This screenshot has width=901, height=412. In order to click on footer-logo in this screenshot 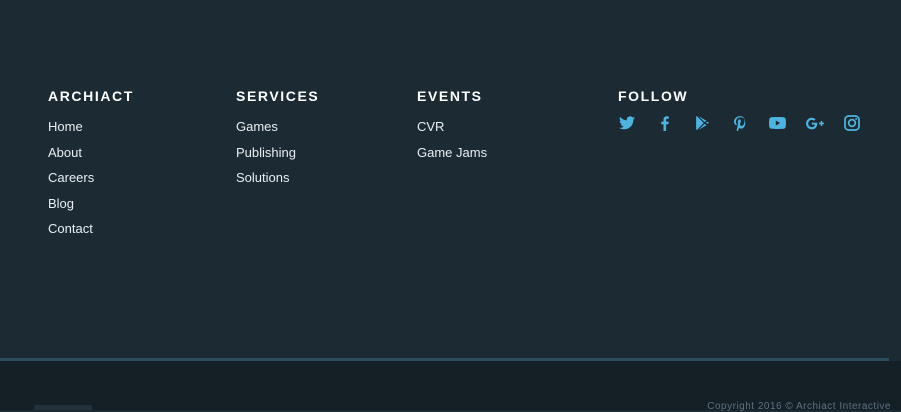, I will do `click(63, 407)`.